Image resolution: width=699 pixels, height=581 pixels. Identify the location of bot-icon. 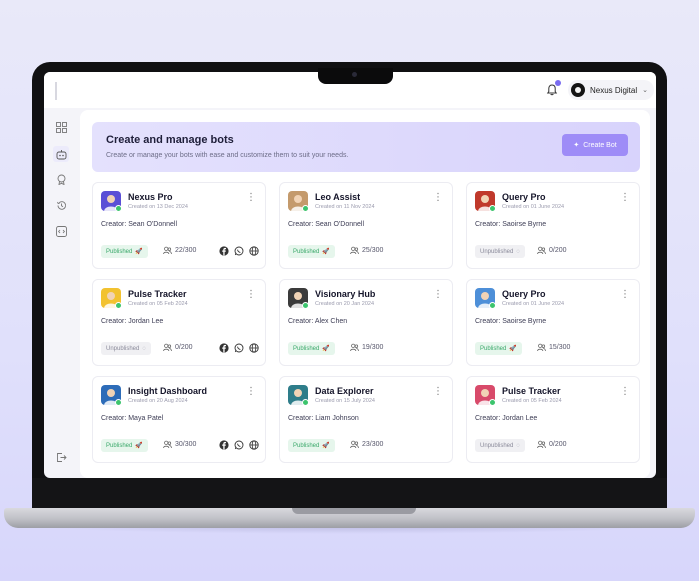
(61, 154).